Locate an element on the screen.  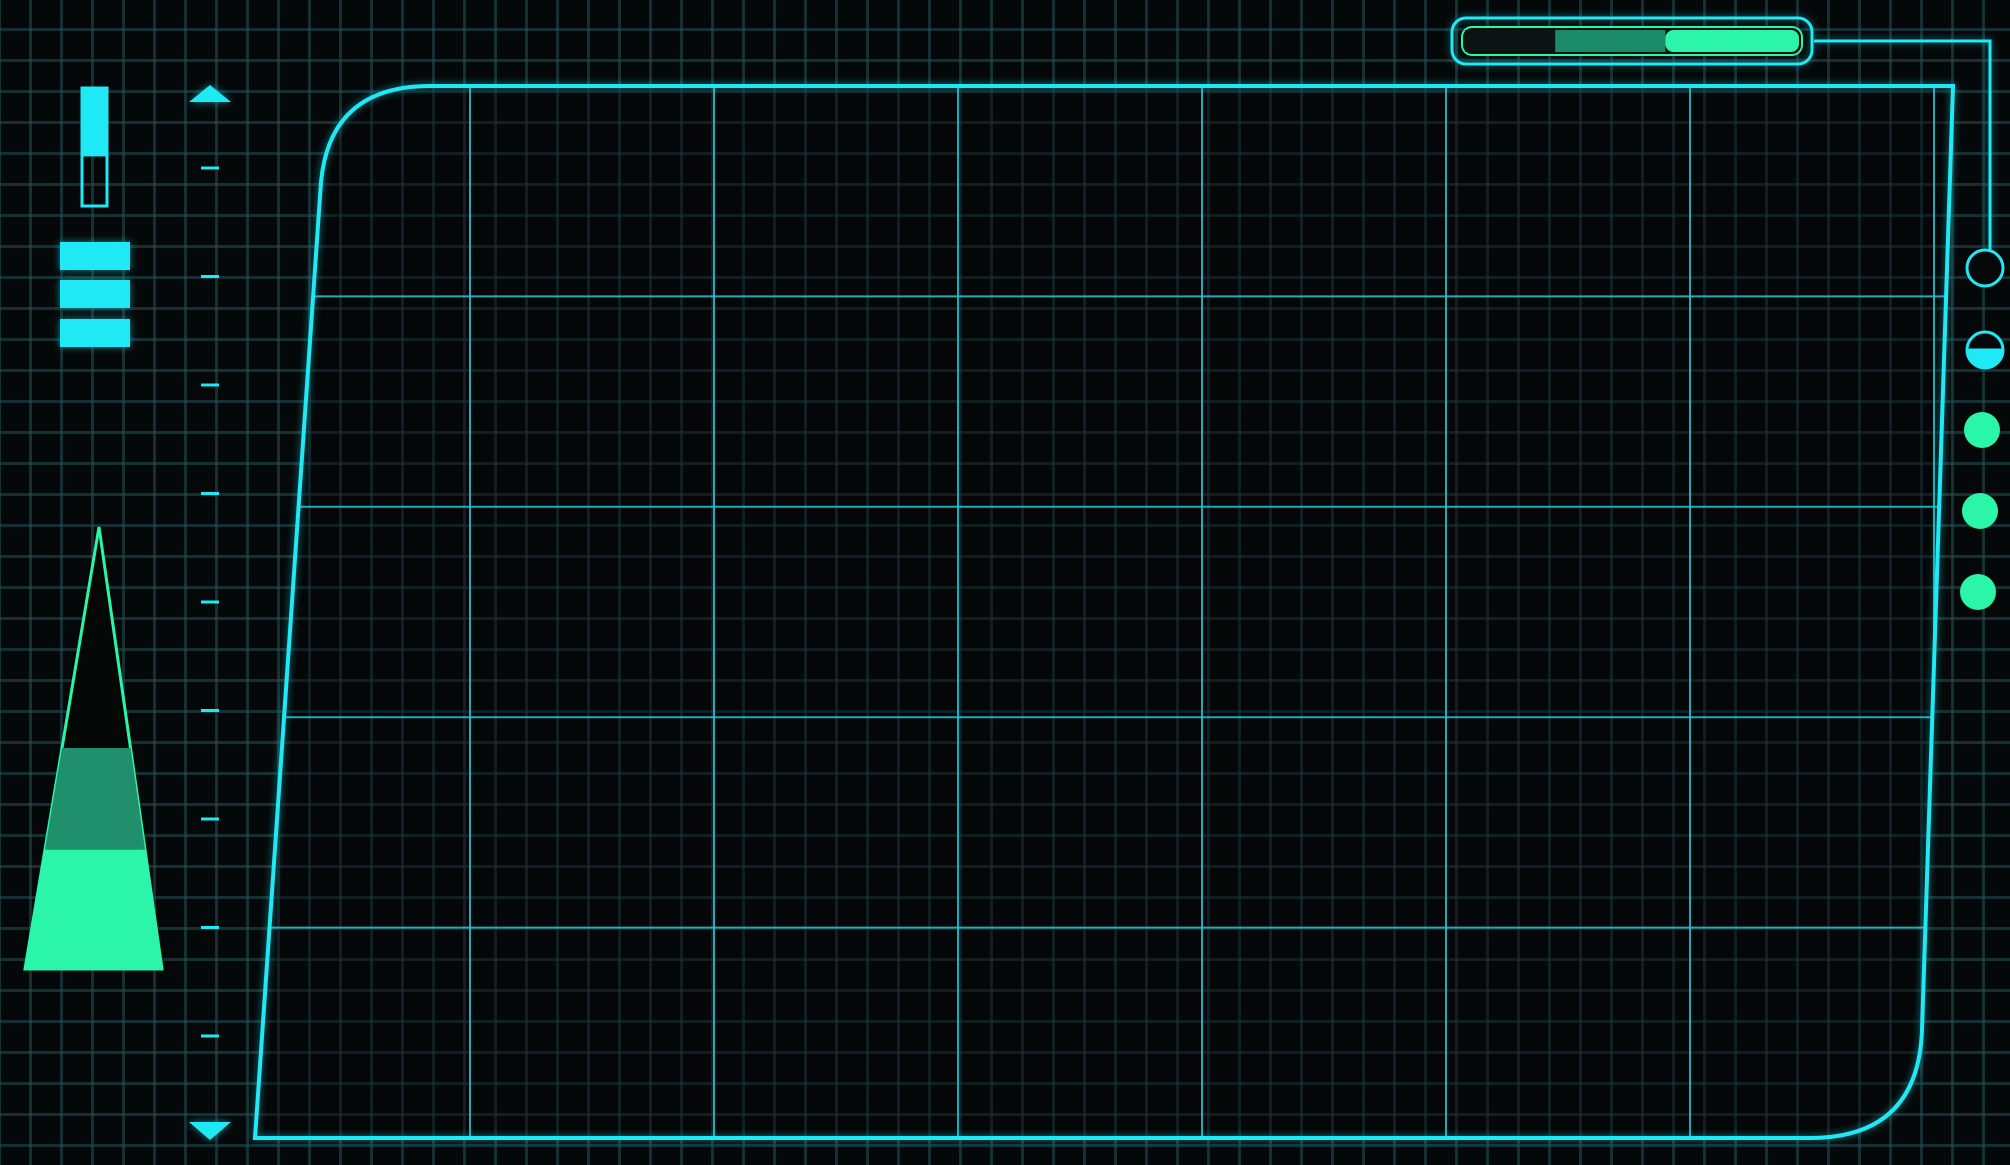
half-indicator-fill is located at coordinates (1985, 359).